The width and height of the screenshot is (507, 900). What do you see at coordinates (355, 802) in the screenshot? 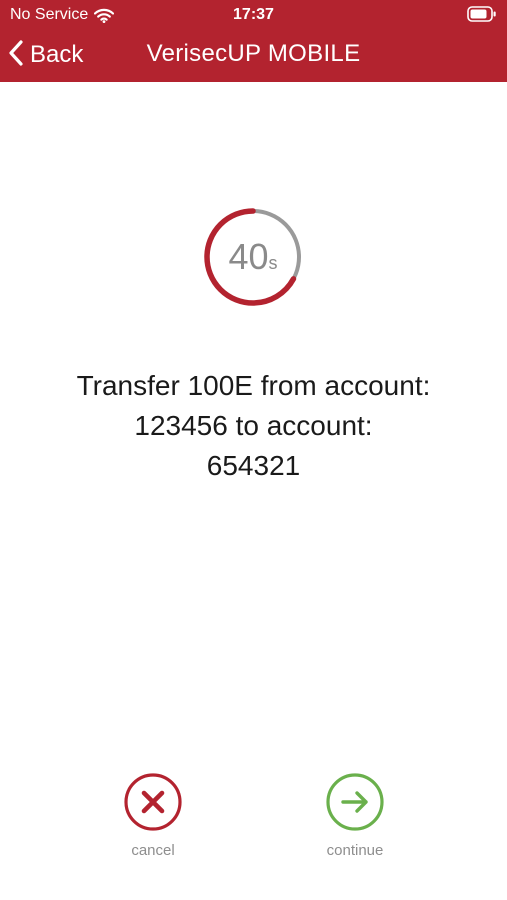
I see `arrow-right-circle-icon` at bounding box center [355, 802].